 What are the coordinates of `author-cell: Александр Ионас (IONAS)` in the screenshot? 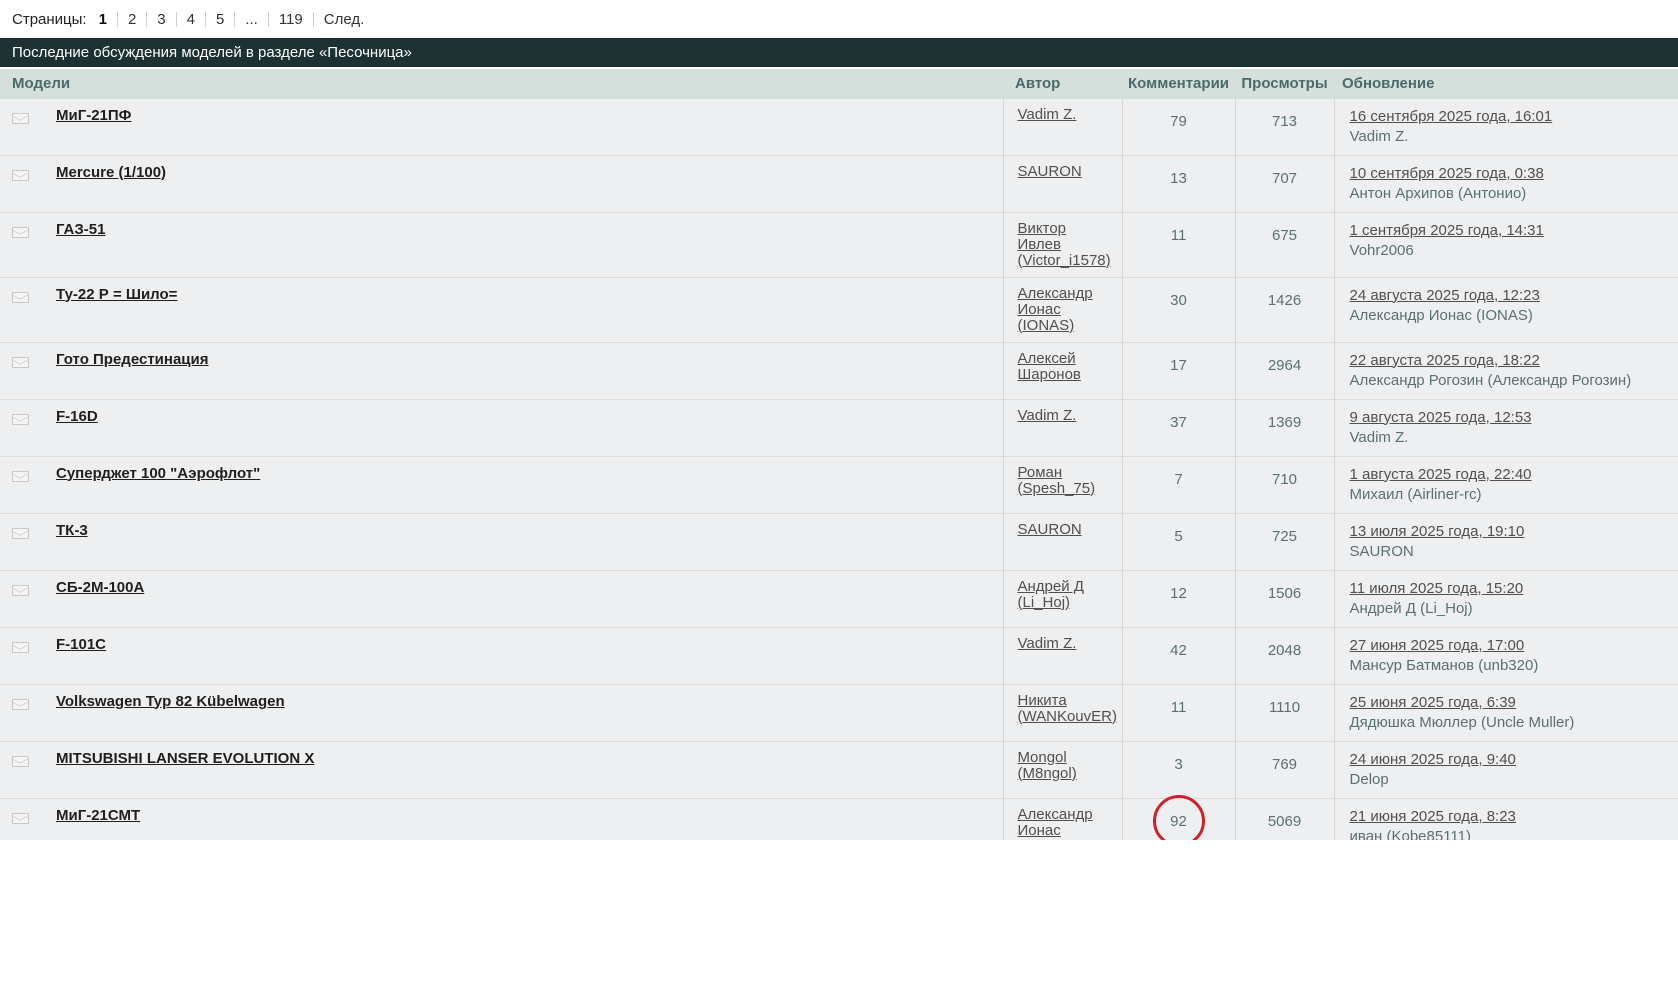 It's located at (1062, 309).